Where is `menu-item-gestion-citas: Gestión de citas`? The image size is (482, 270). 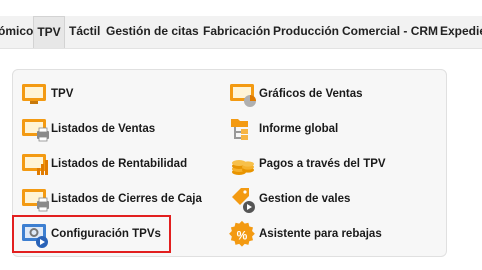 menu-item-gestion-citas: Gestión de citas is located at coordinates (152, 32).